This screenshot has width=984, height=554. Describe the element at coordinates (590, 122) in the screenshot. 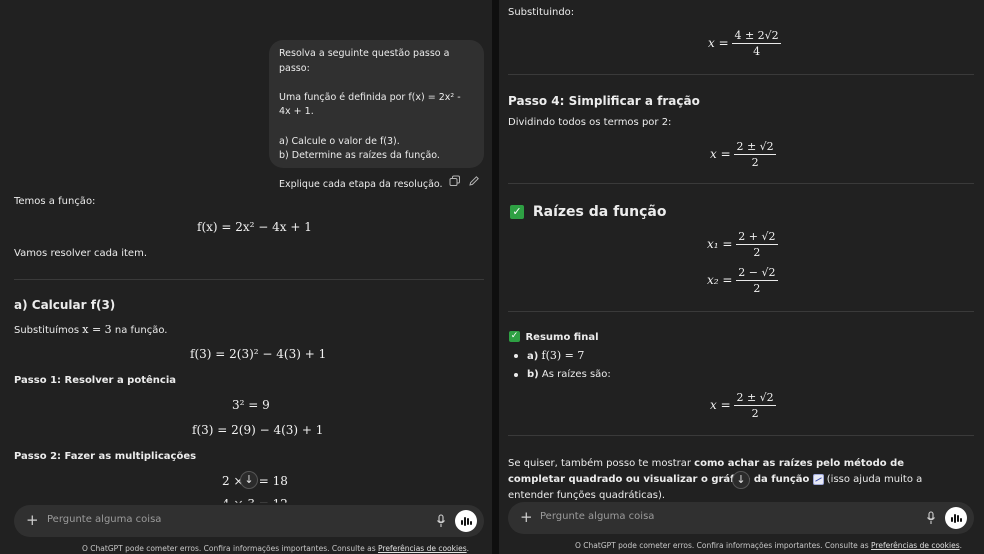

I see `dividindo-text: Dividindo todos os termos por 2:` at that location.